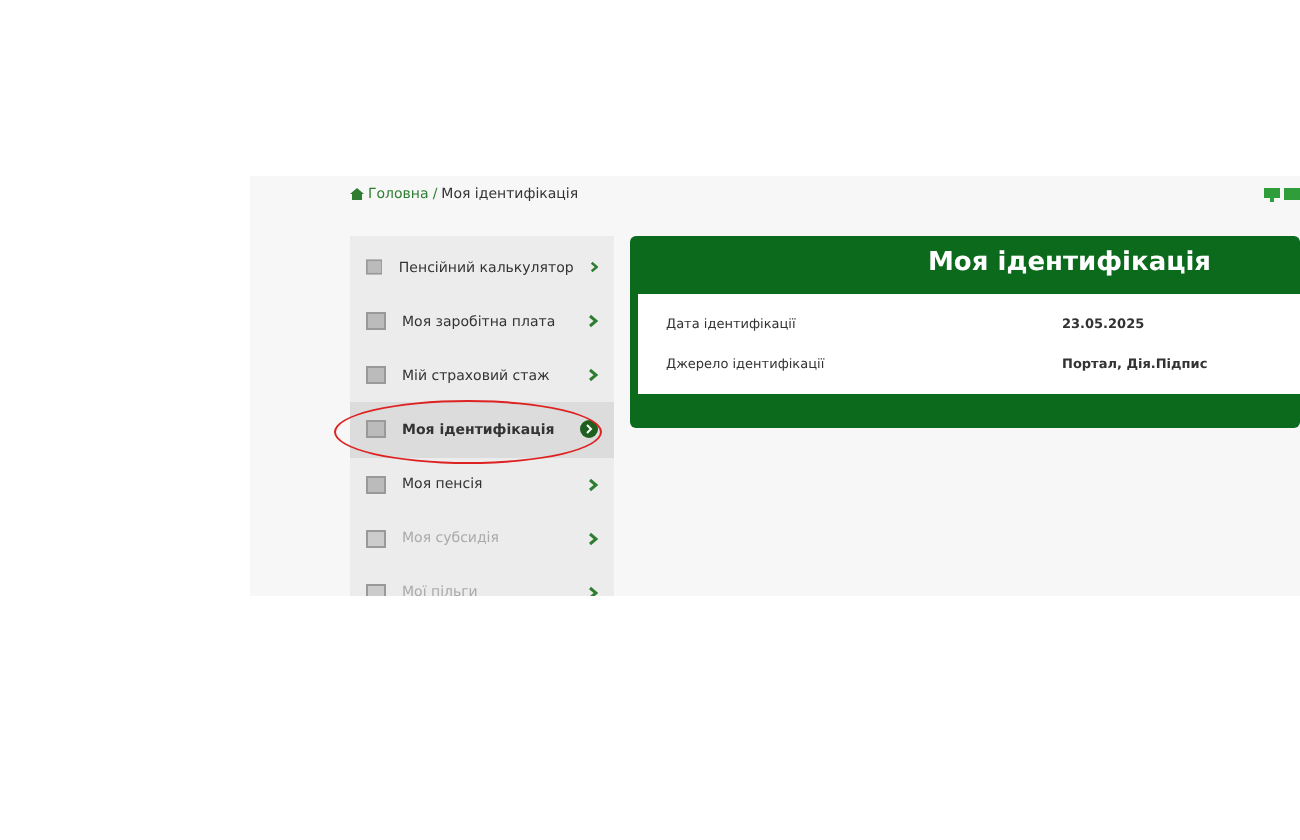 The width and height of the screenshot is (1300, 840). I want to click on chevron-circle-icon, so click(589, 429).